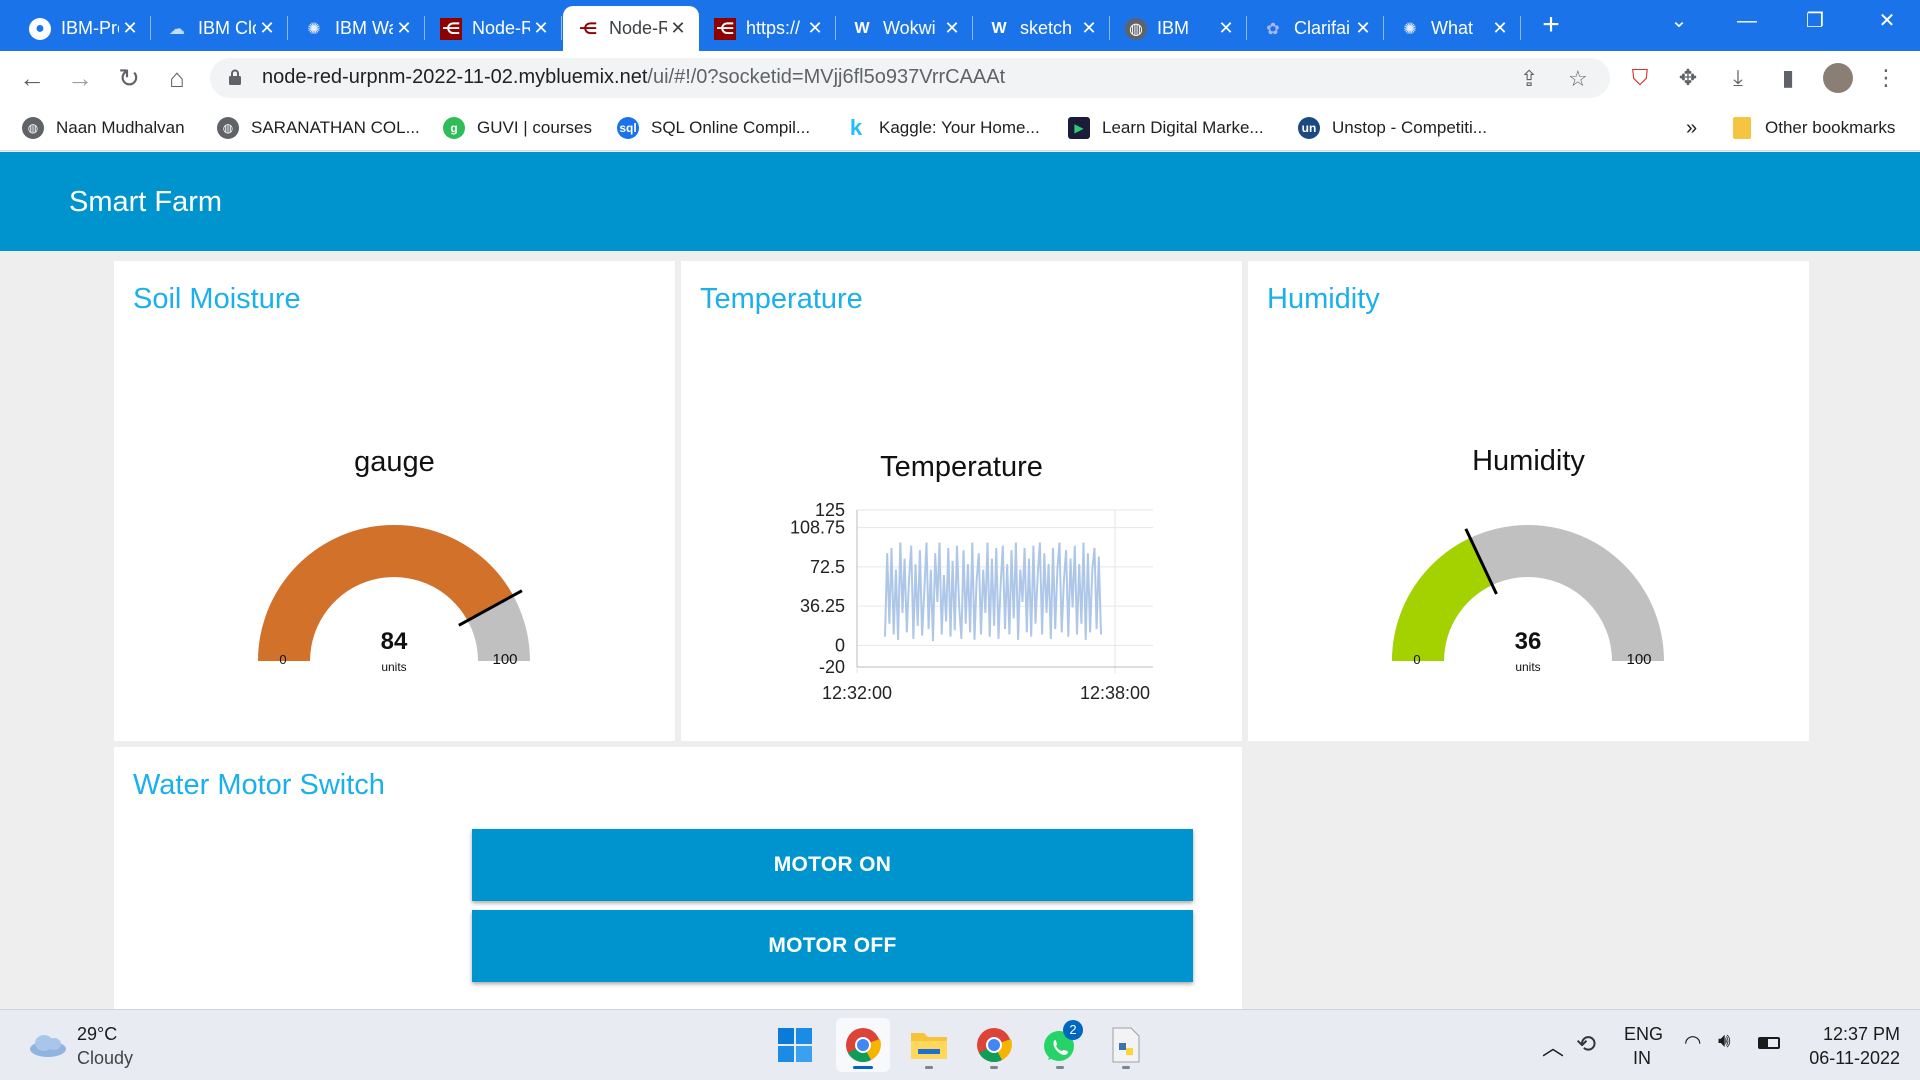  I want to click on profile-avatar, so click(1838, 78).